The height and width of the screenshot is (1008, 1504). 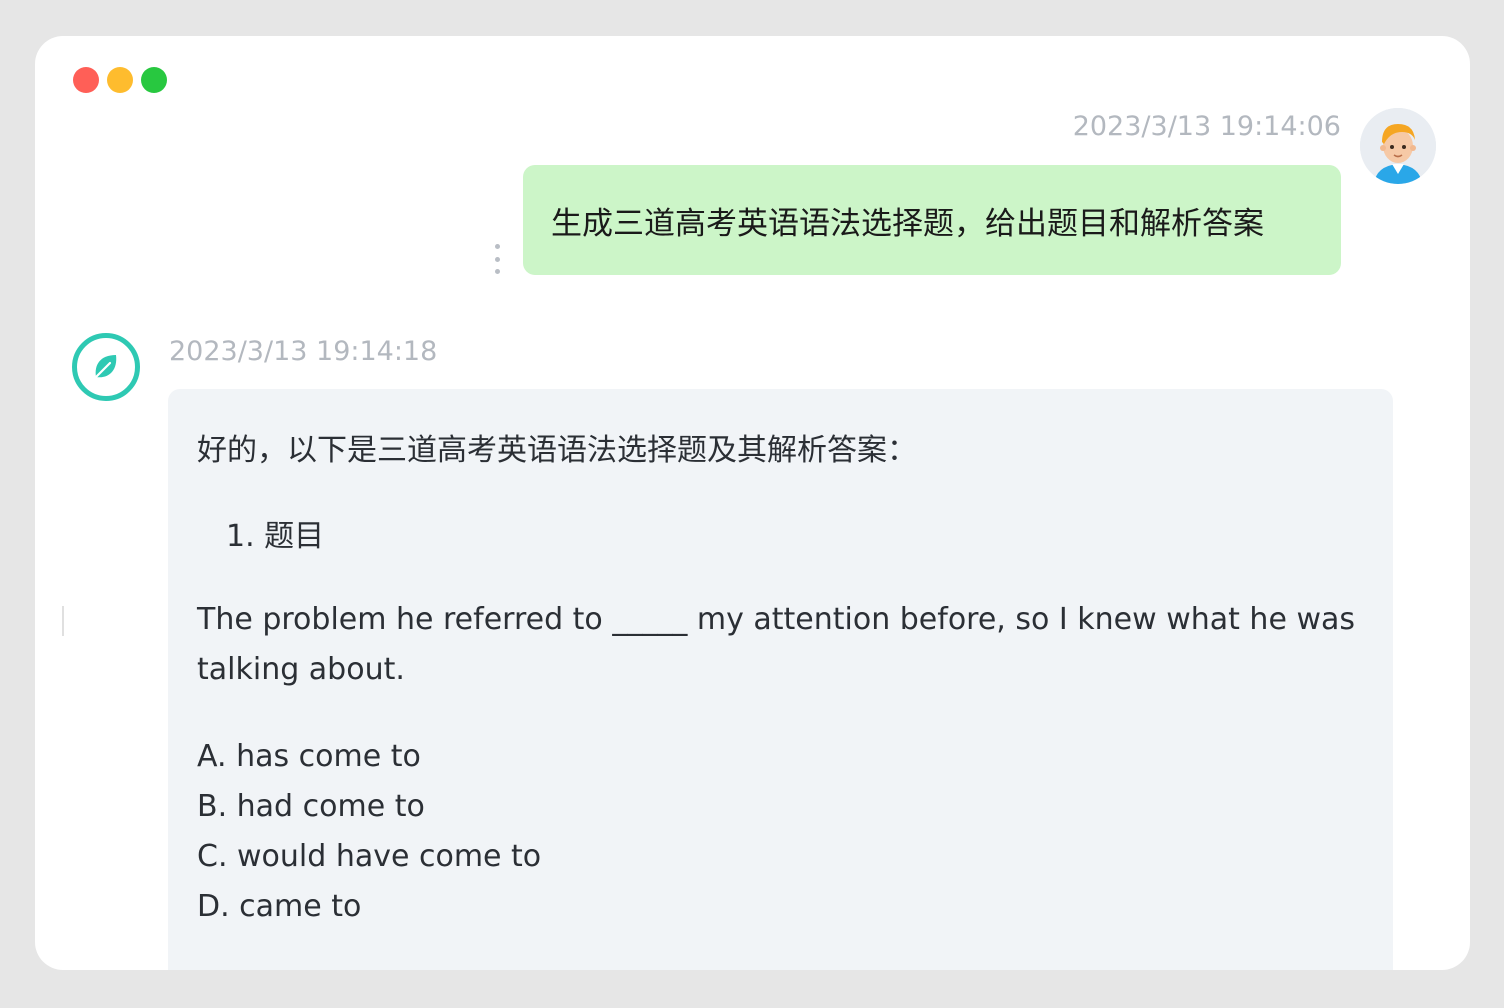 What do you see at coordinates (557, 450) in the screenshot?
I see `bot-intro-text: 好的，以下是三道高考英语语法选择题及其解析答案：` at bounding box center [557, 450].